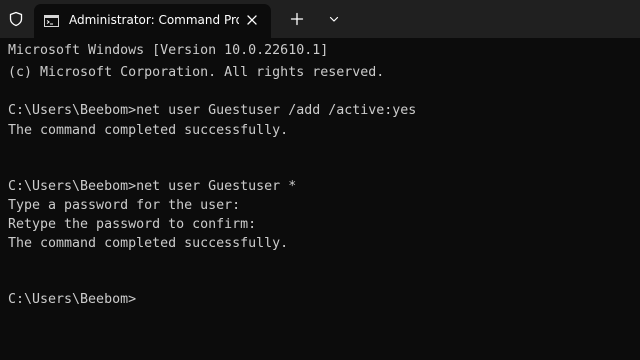 This screenshot has width=640, height=360. I want to click on tab-title: Administrator: Command Pro, so click(154, 20).